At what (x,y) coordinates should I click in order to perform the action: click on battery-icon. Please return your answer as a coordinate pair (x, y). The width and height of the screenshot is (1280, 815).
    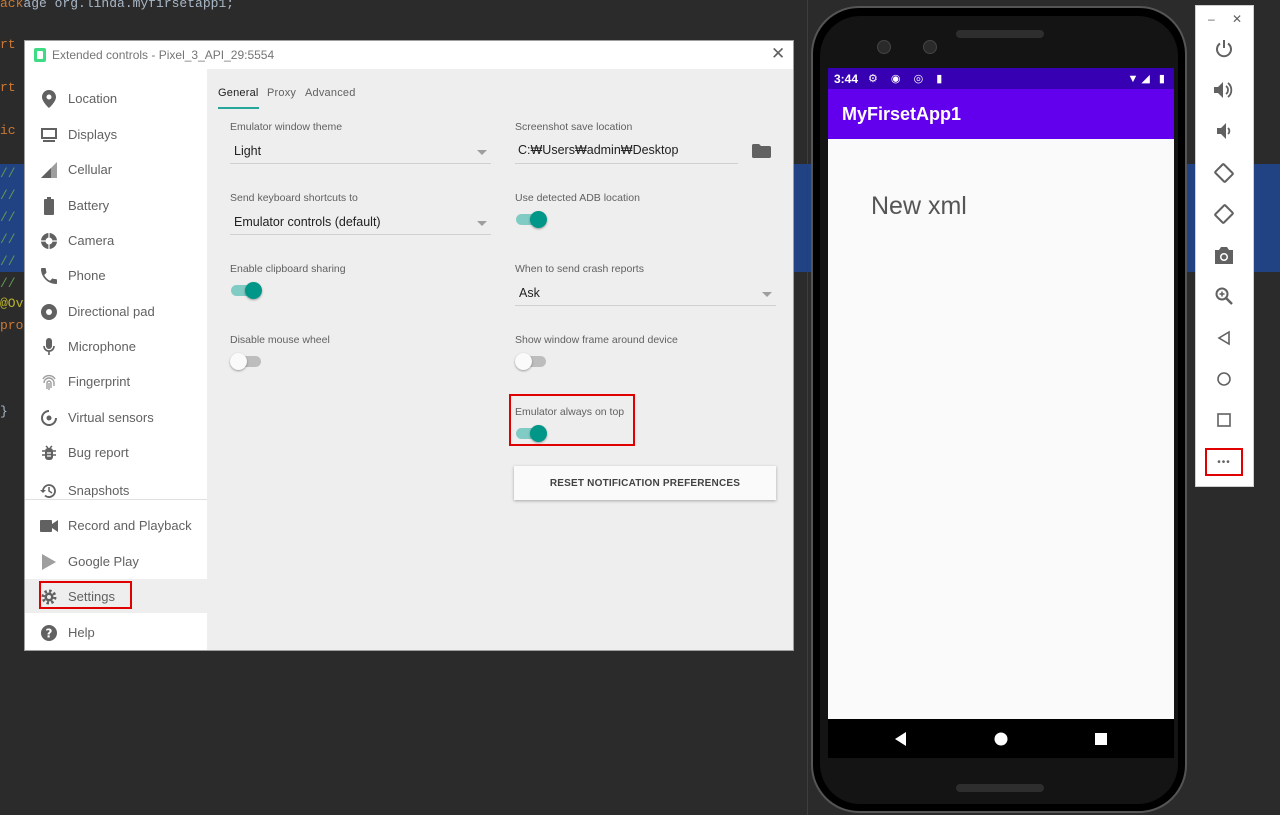
    Looking at the image, I should click on (49, 206).